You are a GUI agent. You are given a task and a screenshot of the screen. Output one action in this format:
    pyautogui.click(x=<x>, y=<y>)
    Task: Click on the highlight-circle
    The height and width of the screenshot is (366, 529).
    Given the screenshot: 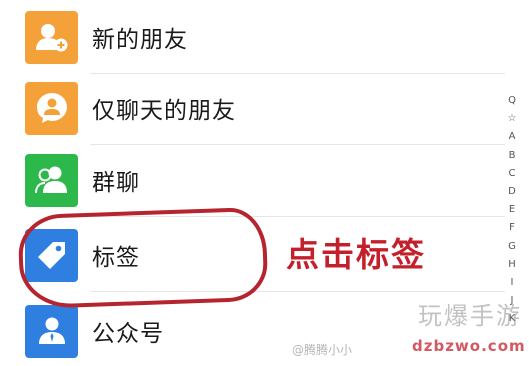 What is the action you would take?
    pyautogui.click(x=143, y=258)
    